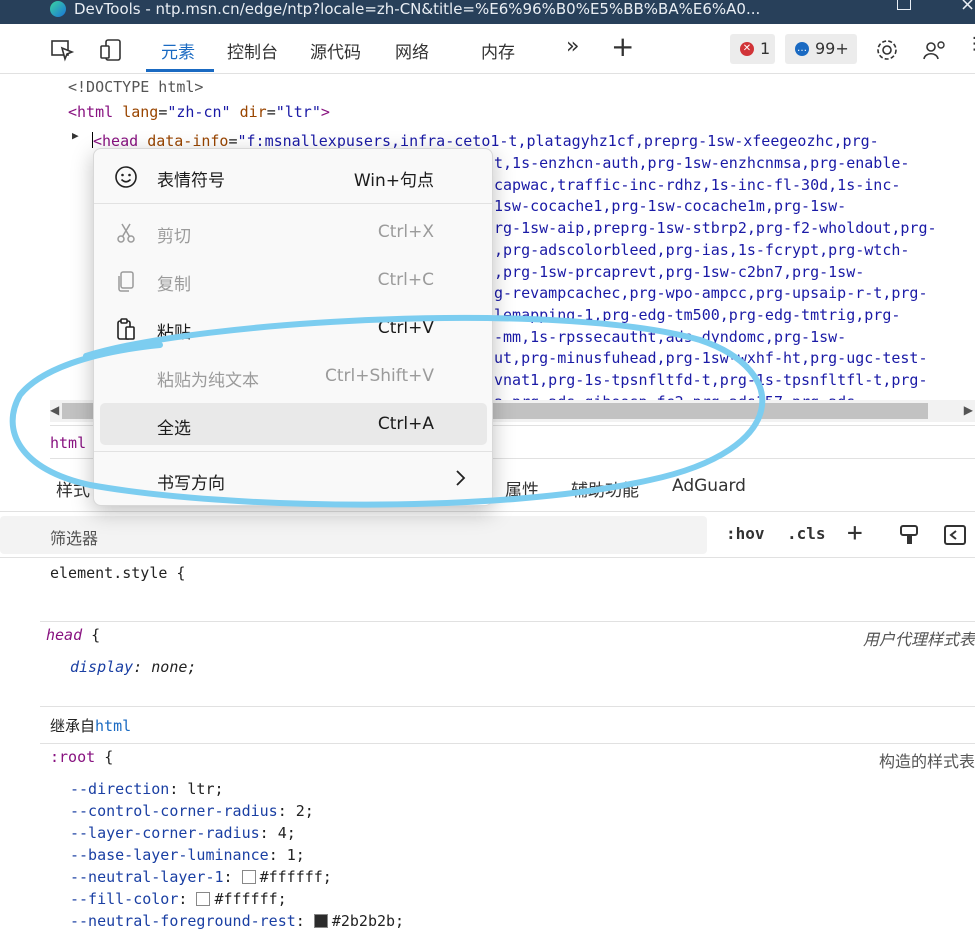  I want to click on copy-icon, so click(126, 281).